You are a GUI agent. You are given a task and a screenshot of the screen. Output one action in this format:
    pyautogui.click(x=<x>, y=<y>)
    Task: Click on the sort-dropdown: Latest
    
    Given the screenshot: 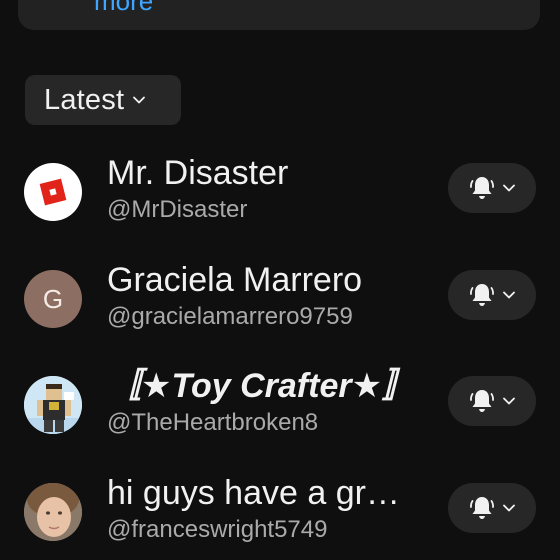 What is the action you would take?
    pyautogui.click(x=103, y=100)
    